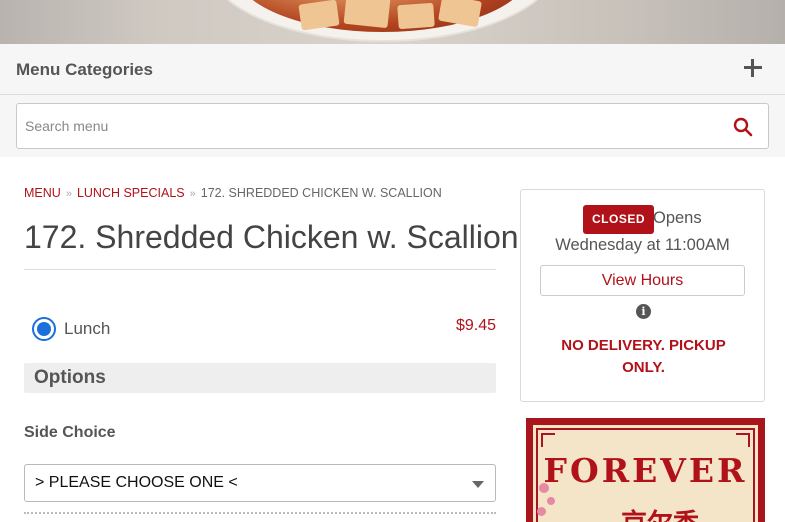 This screenshot has height=522, width=785. Describe the element at coordinates (478, 484) in the screenshot. I see `chevron-down-icon` at that location.